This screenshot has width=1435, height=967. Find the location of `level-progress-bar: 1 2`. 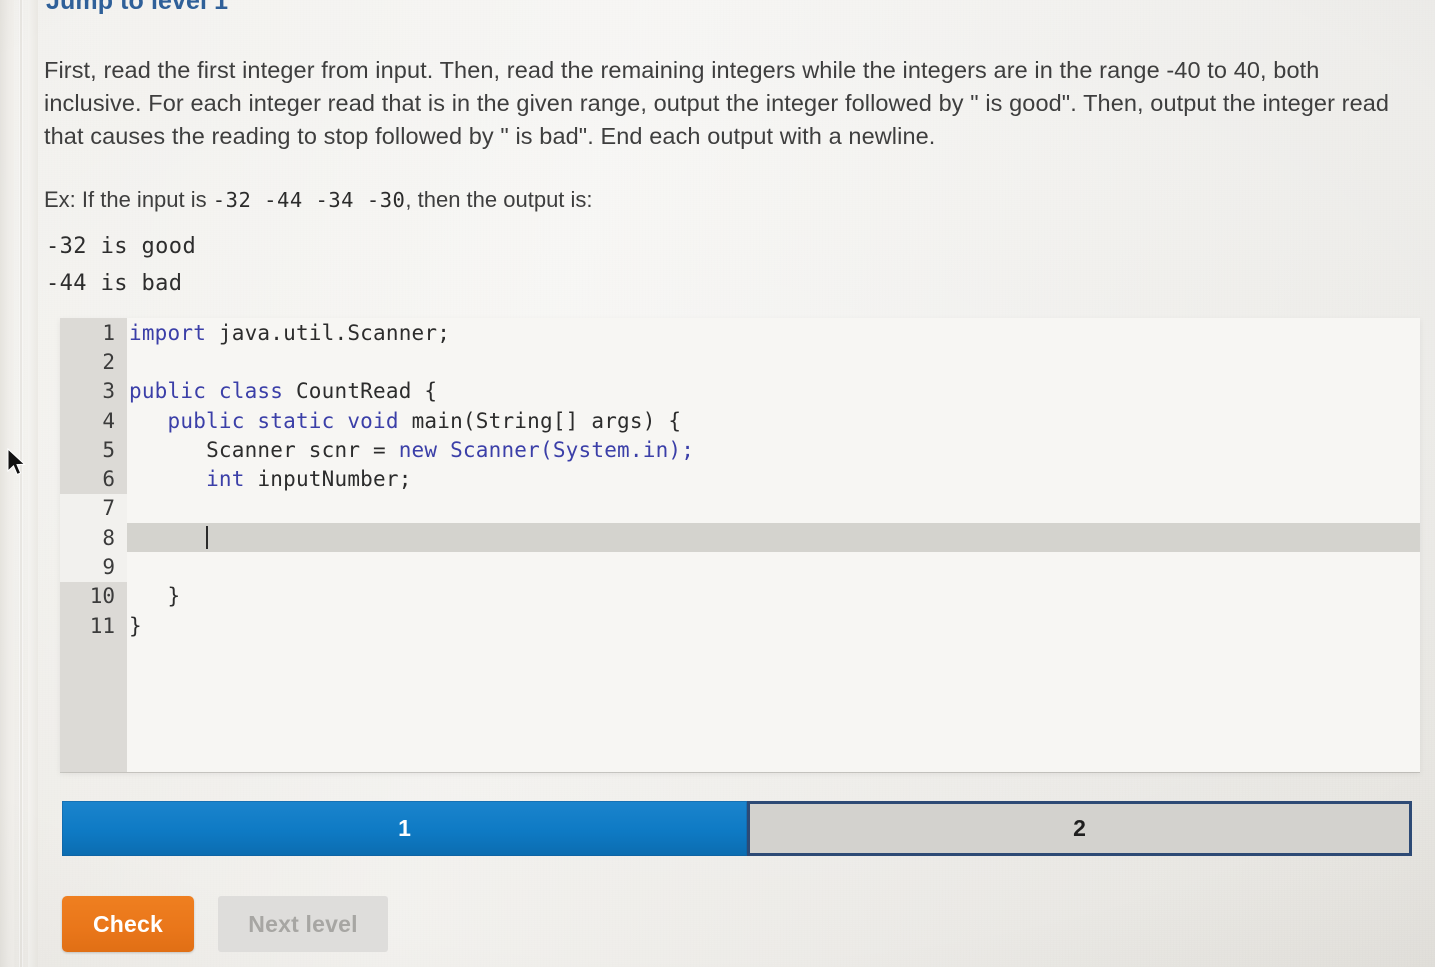

level-progress-bar: 1 2 is located at coordinates (737, 828).